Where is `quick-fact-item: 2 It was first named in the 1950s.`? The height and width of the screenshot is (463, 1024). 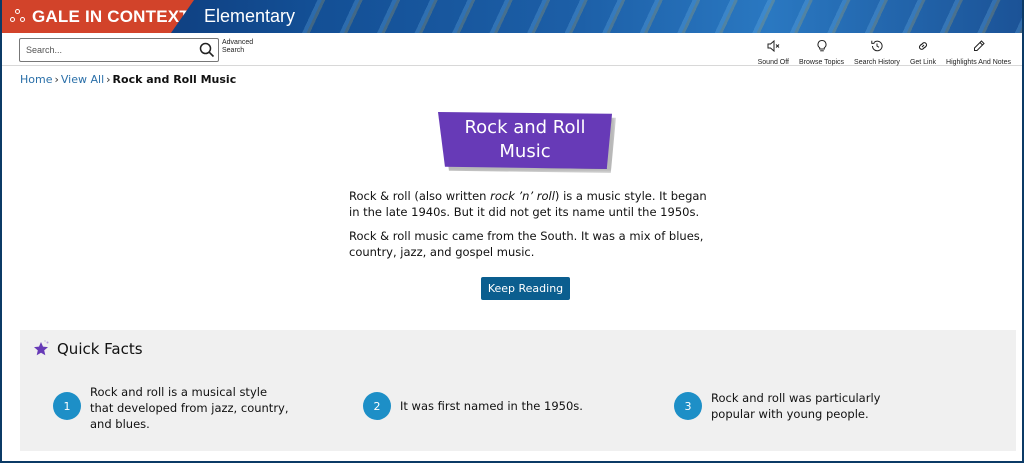
quick-fact-item: 2 It was first named in the 1950s. is located at coordinates (481, 402).